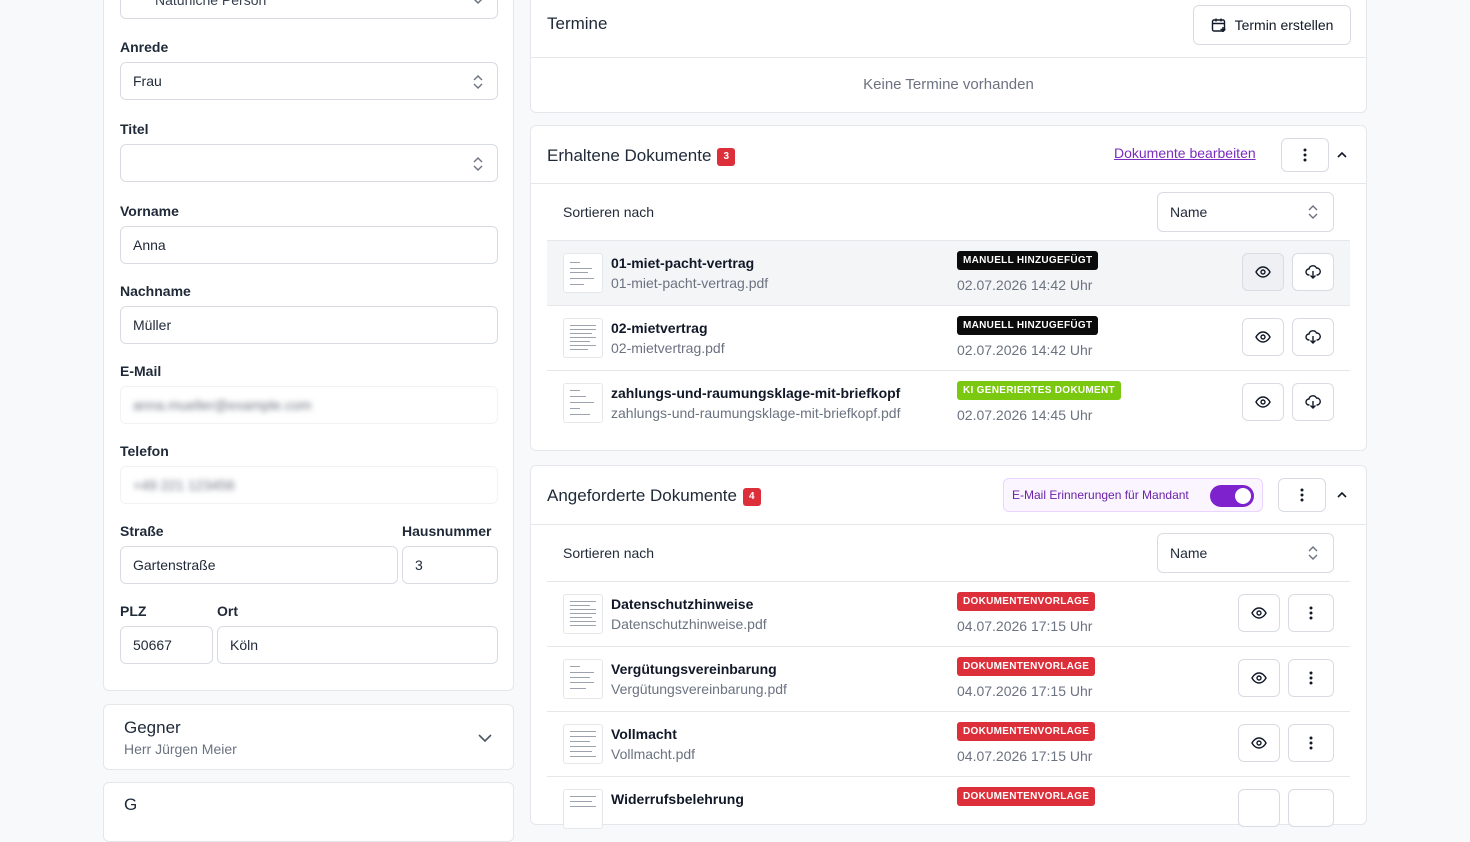 Image resolution: width=1470 pixels, height=842 pixels. I want to click on person-type-select: Natürliche Person, so click(309, 9).